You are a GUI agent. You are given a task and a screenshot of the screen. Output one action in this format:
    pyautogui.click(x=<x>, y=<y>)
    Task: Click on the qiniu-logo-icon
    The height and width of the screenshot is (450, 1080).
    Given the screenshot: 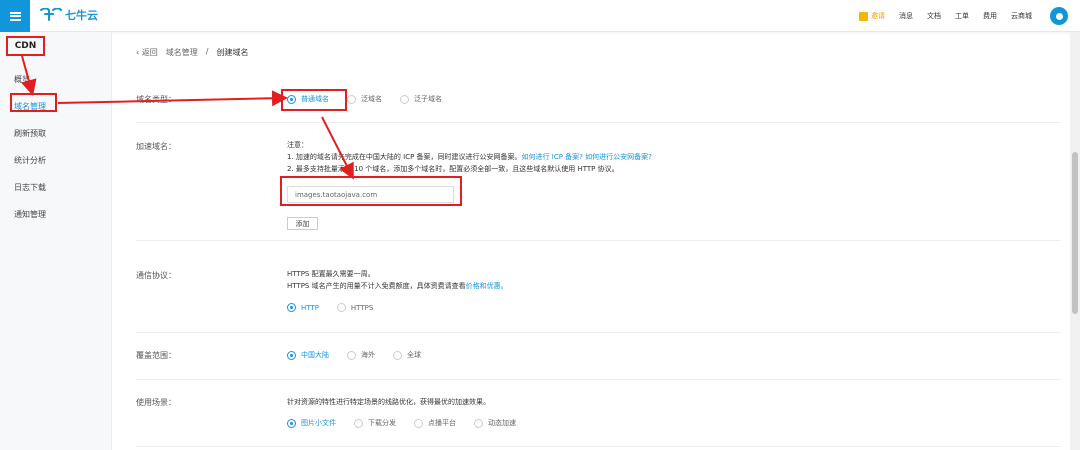 What is the action you would take?
    pyautogui.click(x=51, y=14)
    